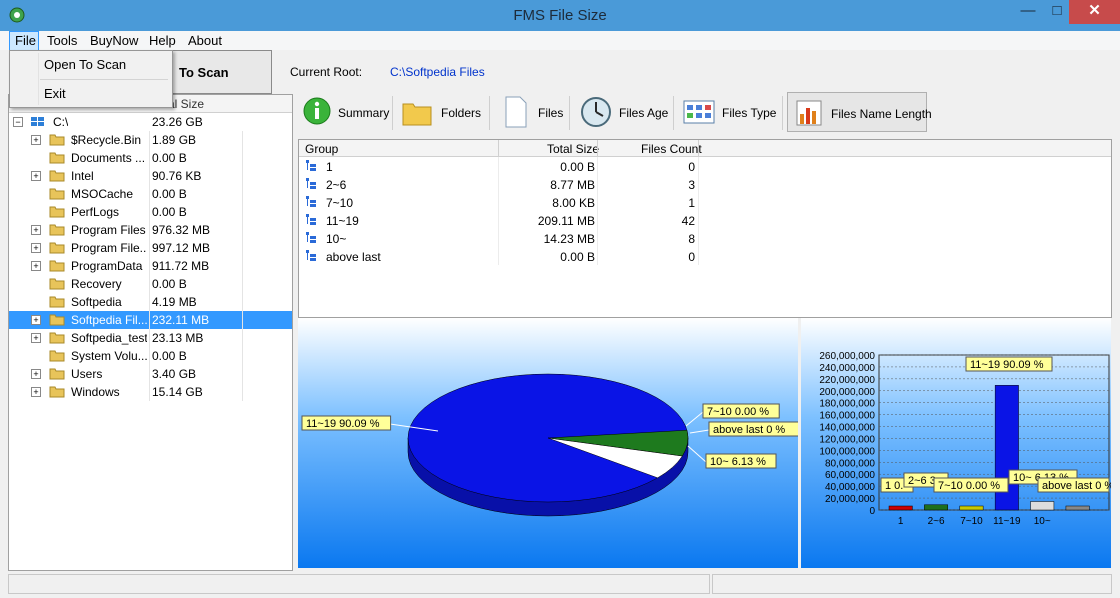  Describe the element at coordinates (150, 266) in the screenshot. I see `tree-row: + ProgramData 911.72 MB` at that location.